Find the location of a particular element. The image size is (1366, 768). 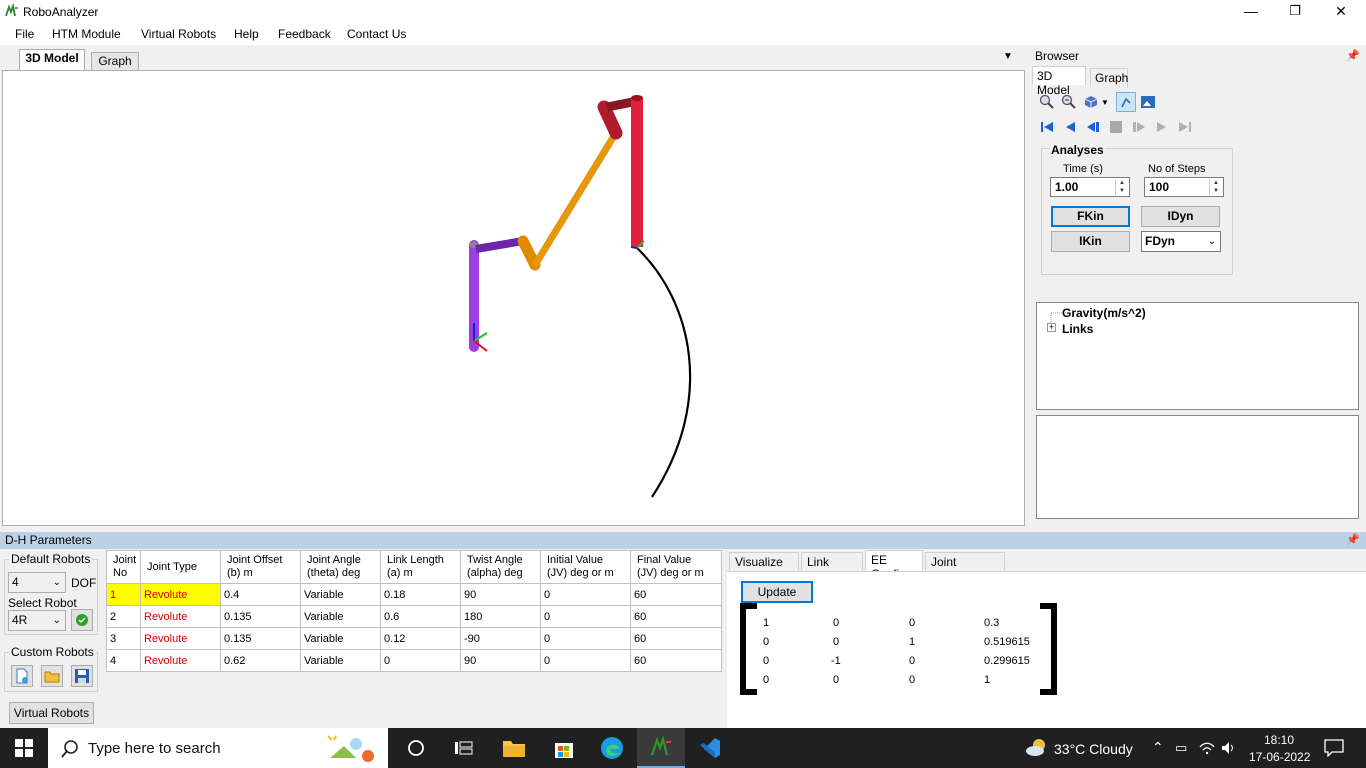

ikin-button: IKin is located at coordinates (1090, 241).